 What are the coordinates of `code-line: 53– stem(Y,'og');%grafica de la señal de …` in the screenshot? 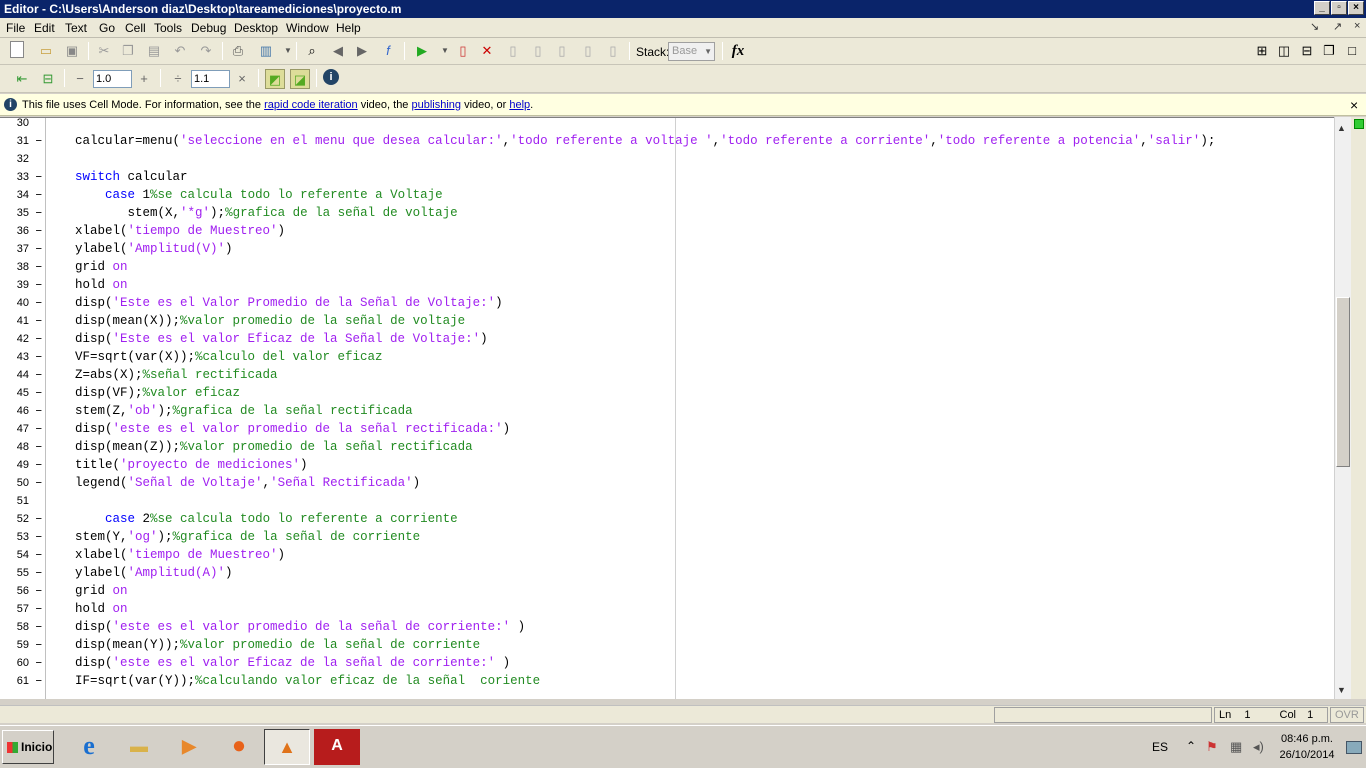 It's located at (667, 537).